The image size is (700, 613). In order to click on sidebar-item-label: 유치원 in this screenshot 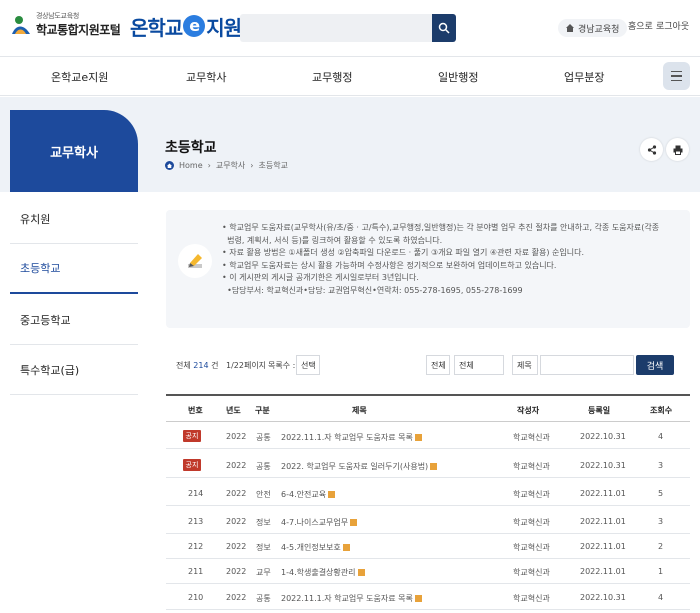, I will do `click(35, 219)`.